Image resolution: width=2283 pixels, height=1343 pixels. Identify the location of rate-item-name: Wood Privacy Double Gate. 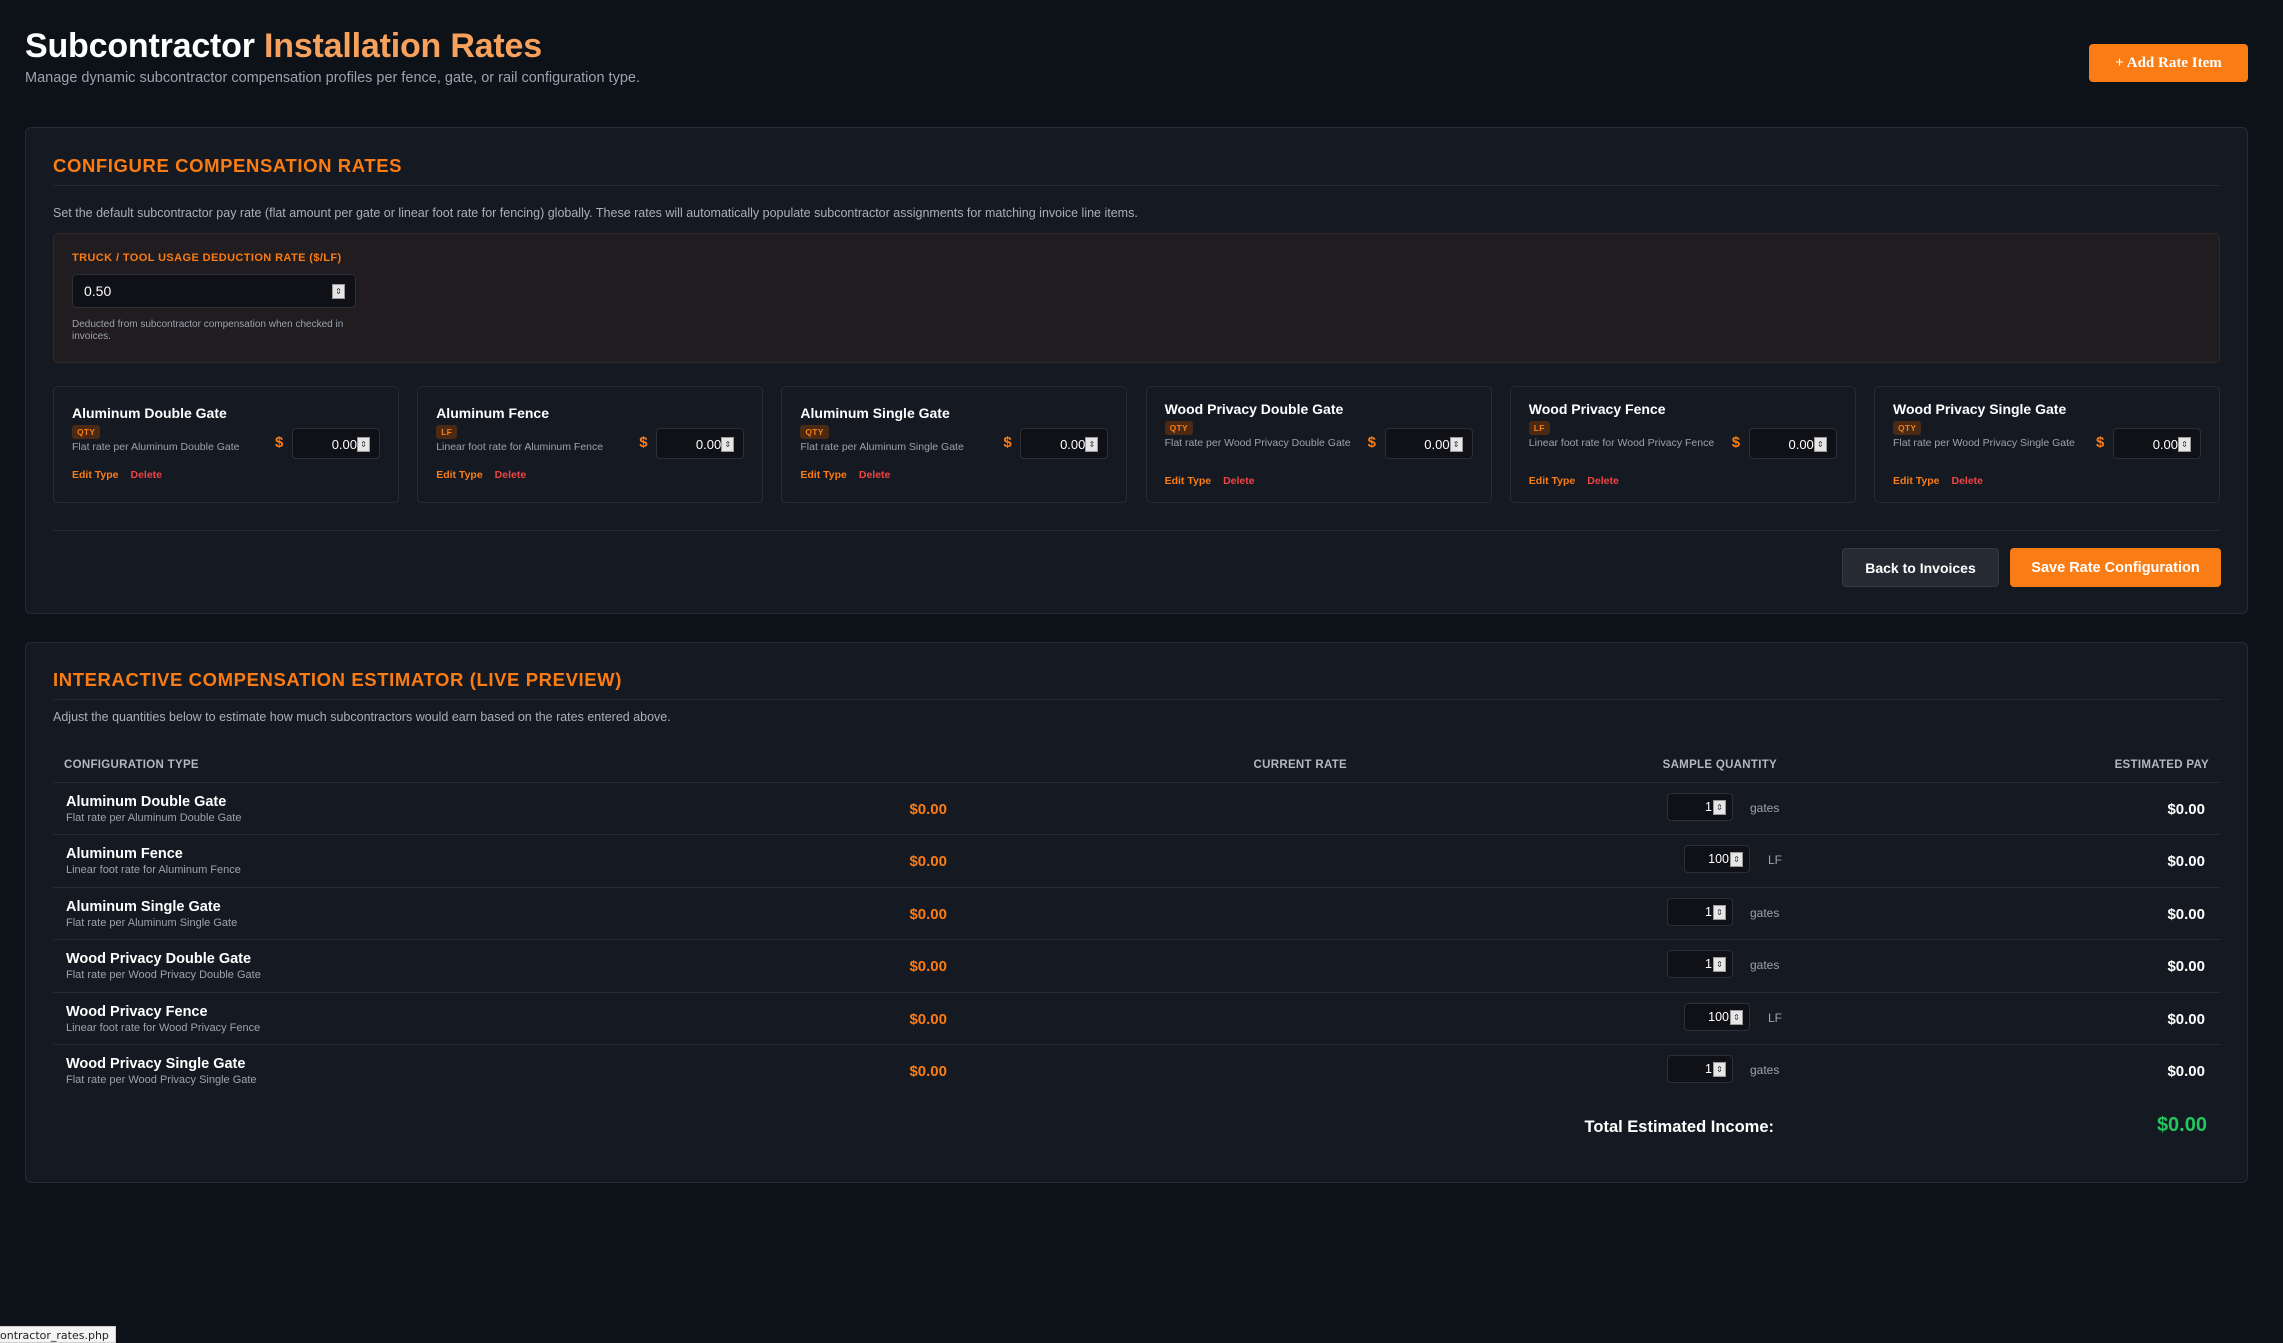
(1254, 409).